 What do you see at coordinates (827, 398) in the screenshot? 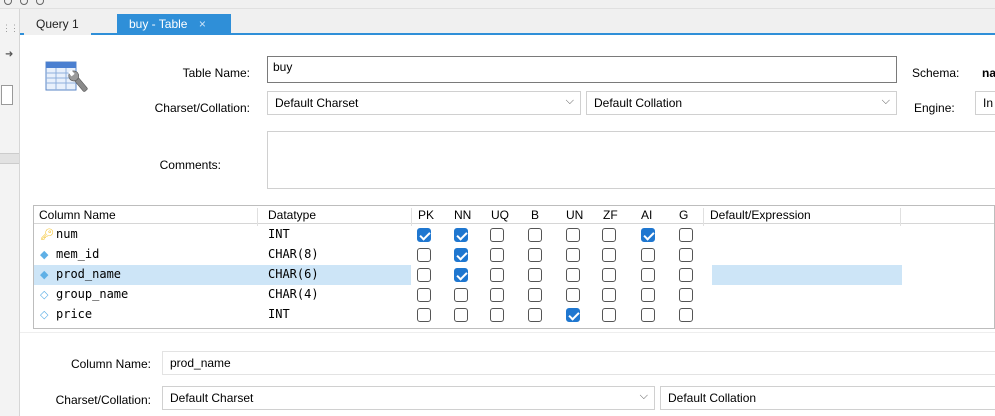
I see `detail-collation-select: Default Collation` at bounding box center [827, 398].